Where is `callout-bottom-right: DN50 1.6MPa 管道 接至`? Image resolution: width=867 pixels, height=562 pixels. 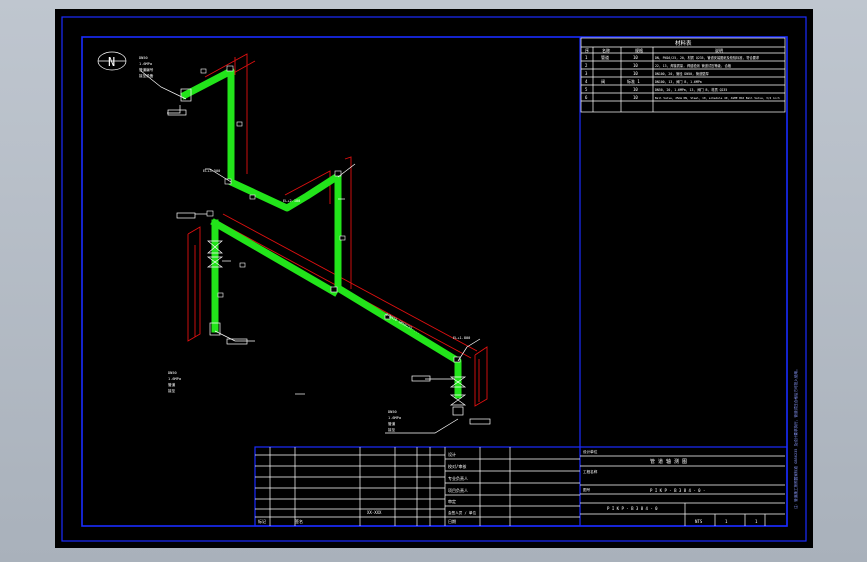
callout-bottom-right: DN50 1.6MPa 管道 接至 is located at coordinates (394, 421).